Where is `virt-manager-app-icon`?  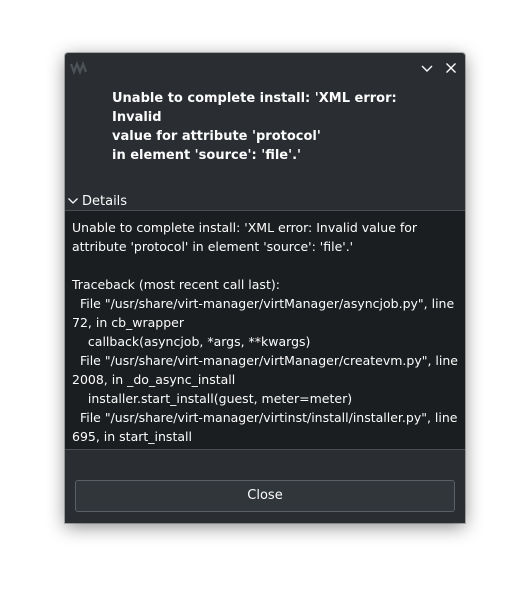 virt-manager-app-icon is located at coordinates (79, 68).